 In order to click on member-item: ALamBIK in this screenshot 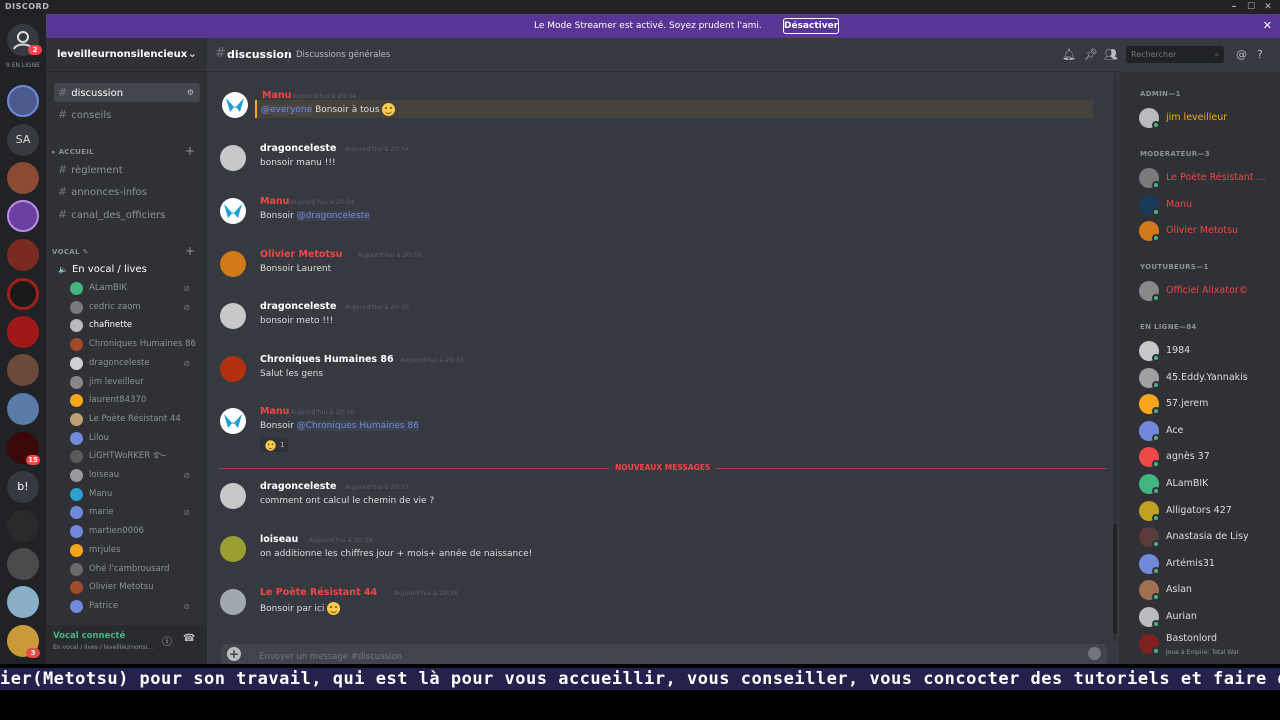, I will do `click(1209, 484)`.